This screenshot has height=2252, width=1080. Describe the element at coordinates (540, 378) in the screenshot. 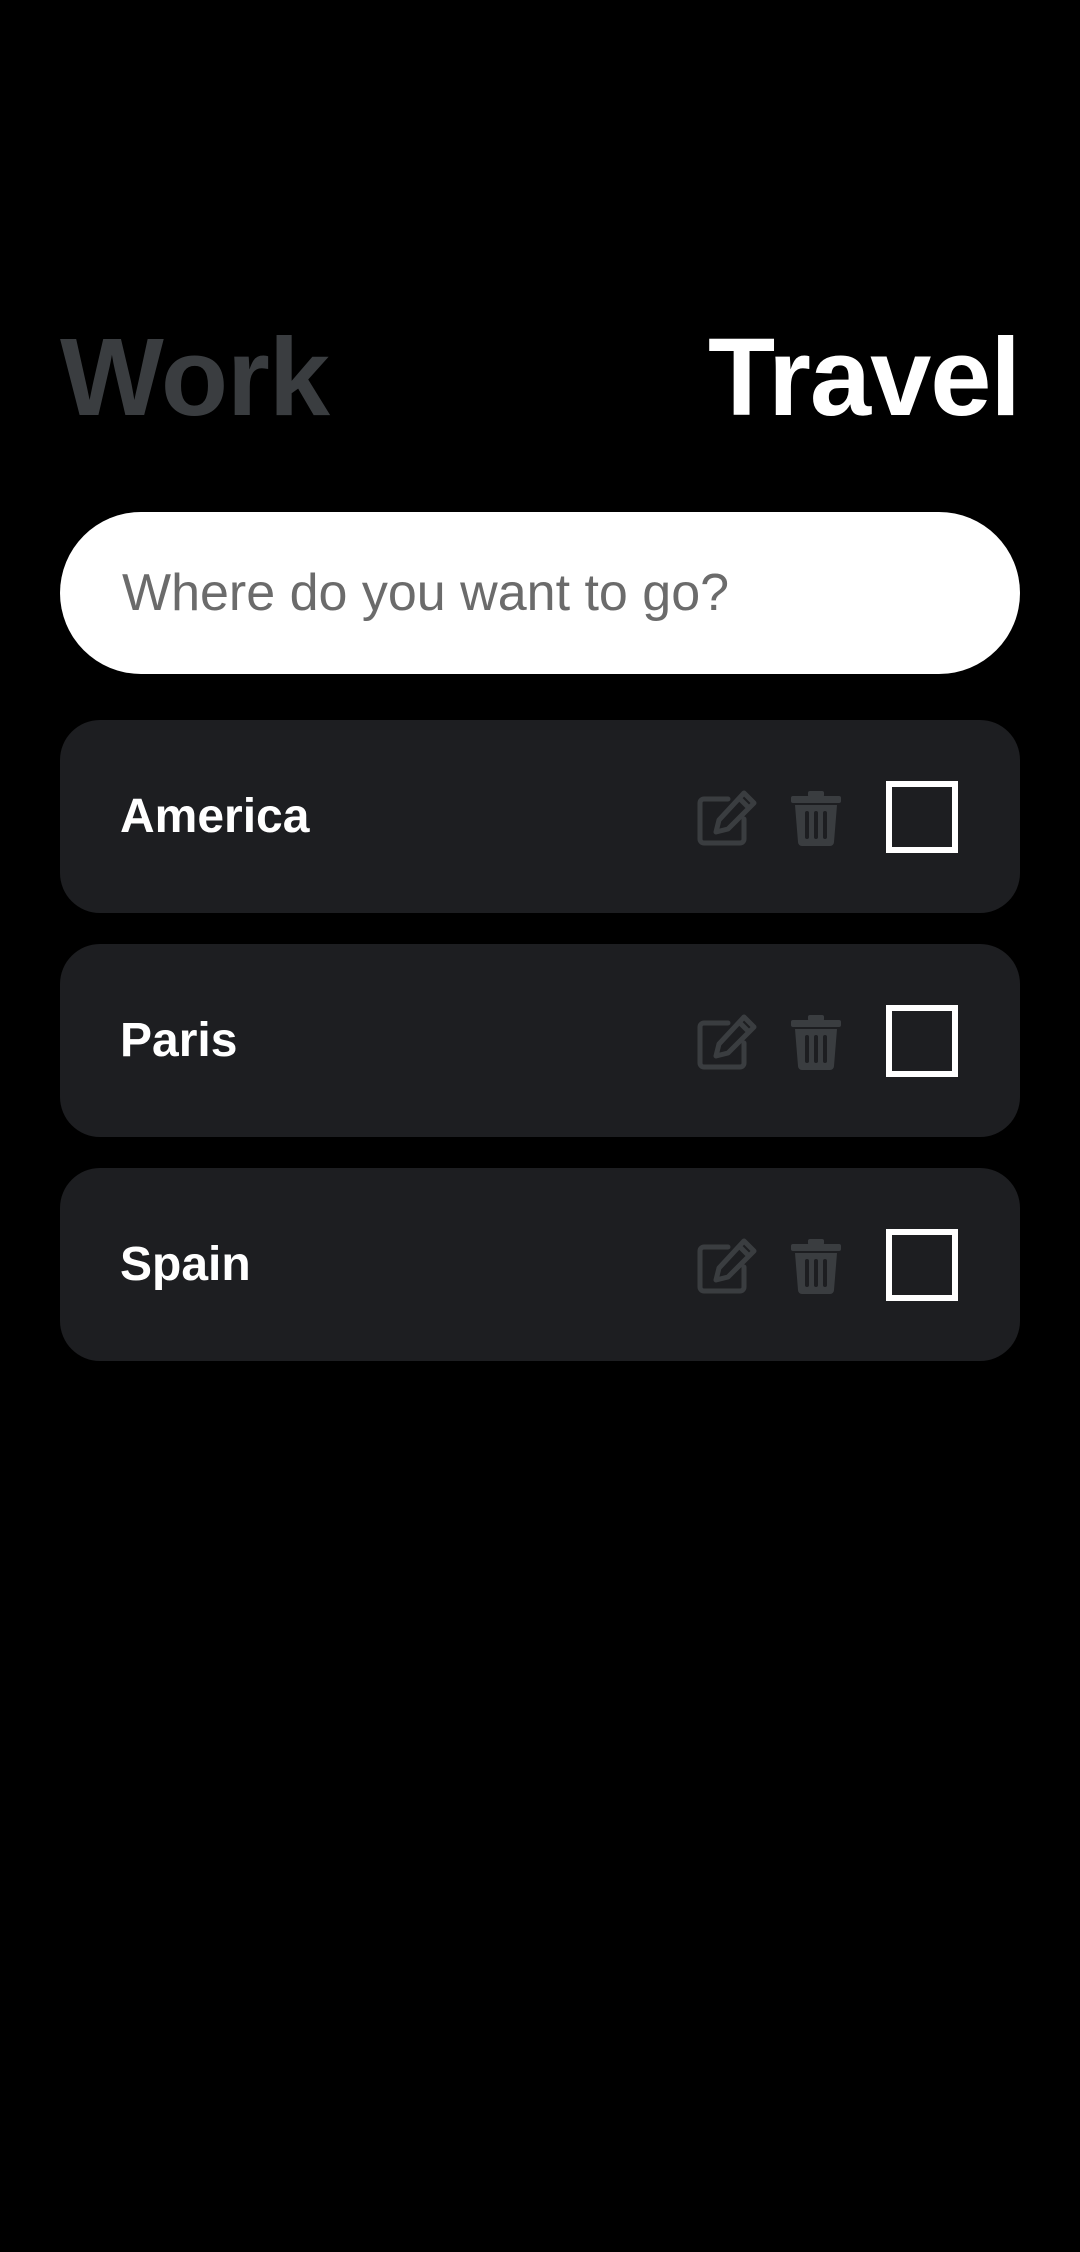

I see `tab-header: Work Travel` at that location.